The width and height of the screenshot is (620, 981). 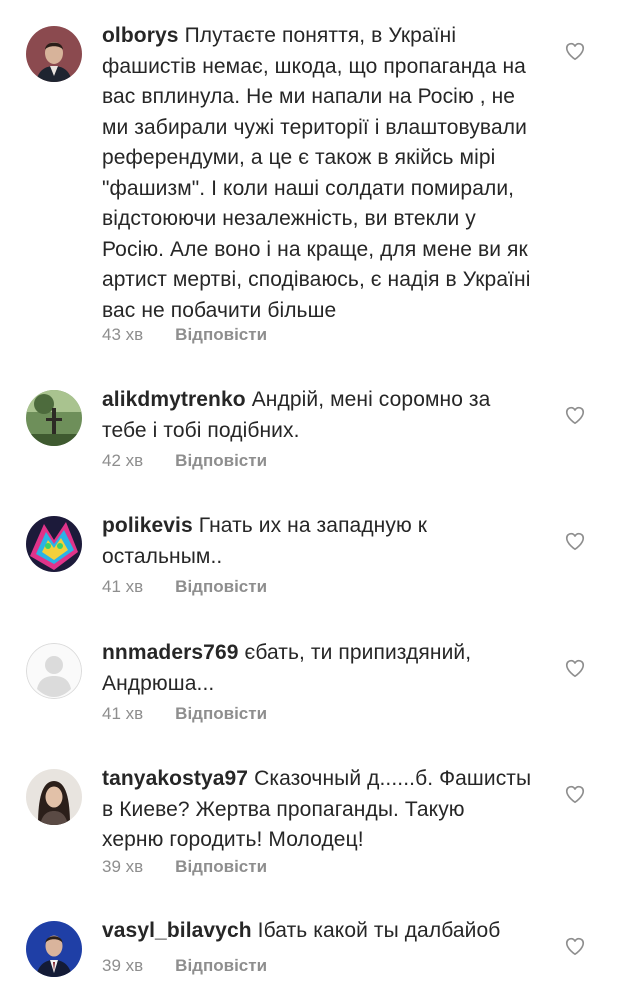 What do you see at coordinates (174, 399) in the screenshot?
I see `comment-username: alikdmytrenko` at bounding box center [174, 399].